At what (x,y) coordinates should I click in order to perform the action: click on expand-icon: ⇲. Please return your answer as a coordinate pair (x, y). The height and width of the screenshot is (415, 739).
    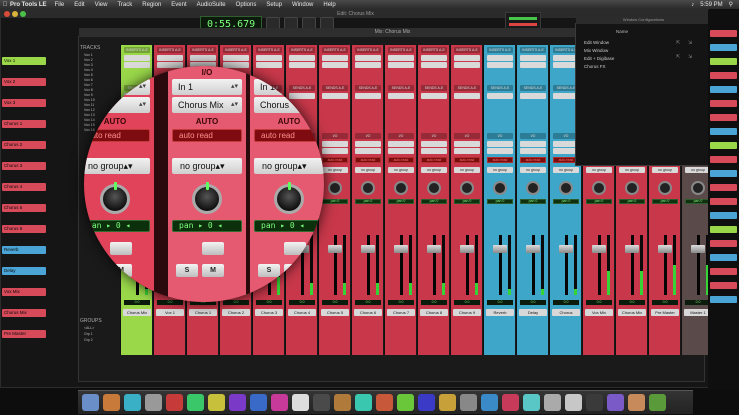
    Looking at the image, I should click on (690, 57).